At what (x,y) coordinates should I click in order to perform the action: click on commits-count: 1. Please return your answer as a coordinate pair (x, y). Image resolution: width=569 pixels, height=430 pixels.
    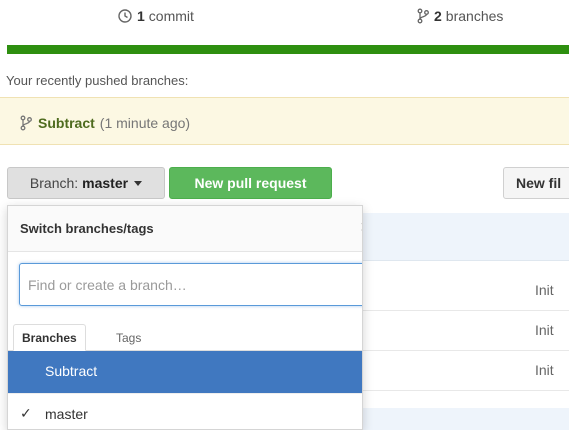
    Looking at the image, I should click on (141, 16).